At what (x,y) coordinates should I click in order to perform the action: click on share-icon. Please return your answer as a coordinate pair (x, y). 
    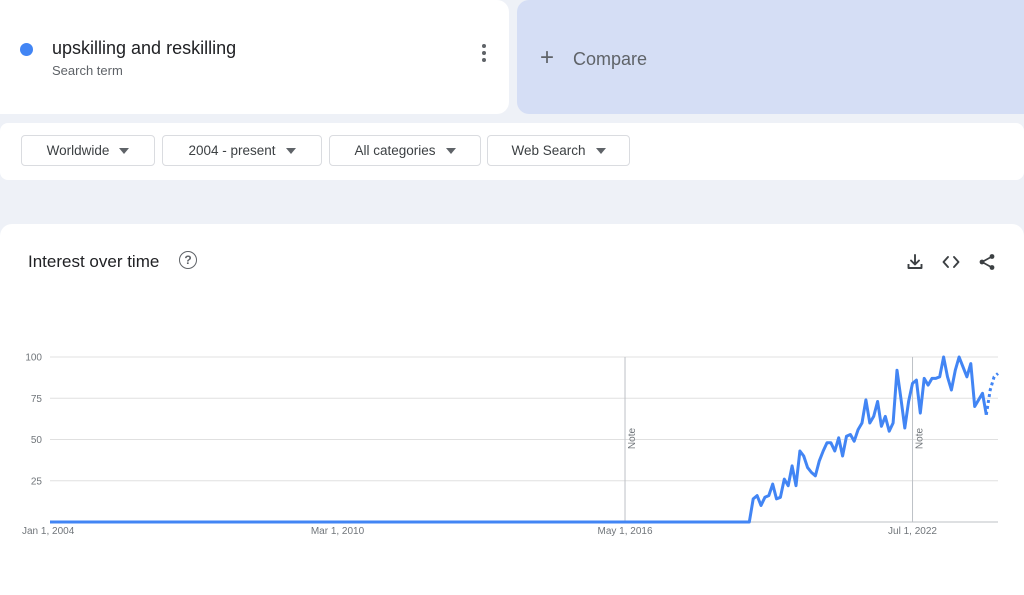
    Looking at the image, I should click on (987, 262).